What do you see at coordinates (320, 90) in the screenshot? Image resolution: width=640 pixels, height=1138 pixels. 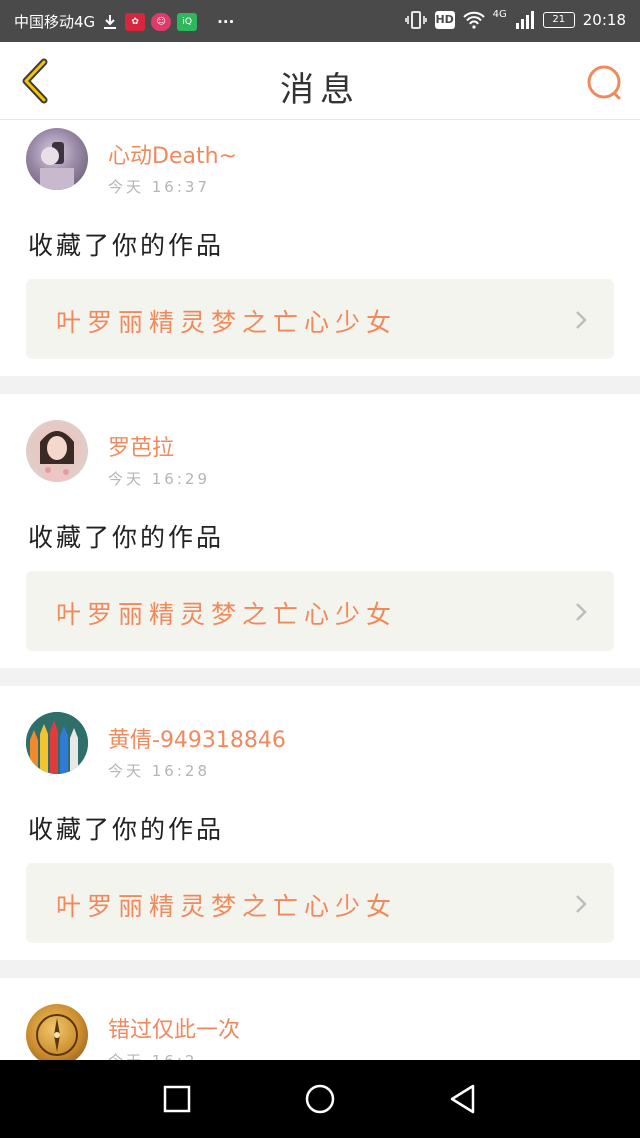 I see `page-title: 消息` at bounding box center [320, 90].